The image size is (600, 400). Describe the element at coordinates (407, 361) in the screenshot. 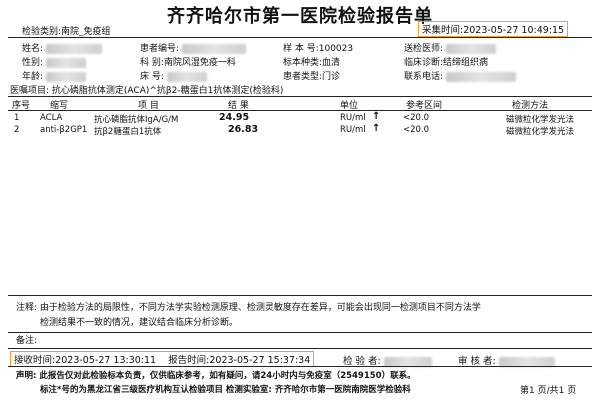

I see `tester-redacted` at that location.